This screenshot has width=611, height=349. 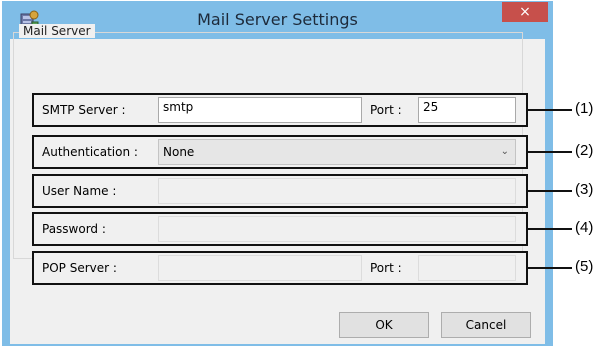 What do you see at coordinates (79, 191) in the screenshot?
I see `user-name-label: User Name :` at bounding box center [79, 191].